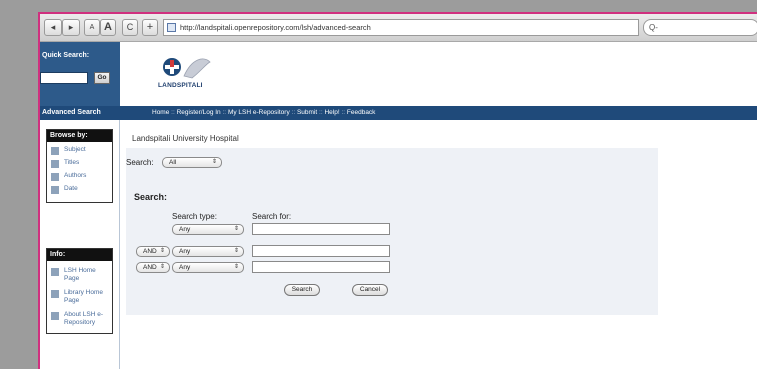  I want to click on browse-title: Browse by:, so click(79, 136).